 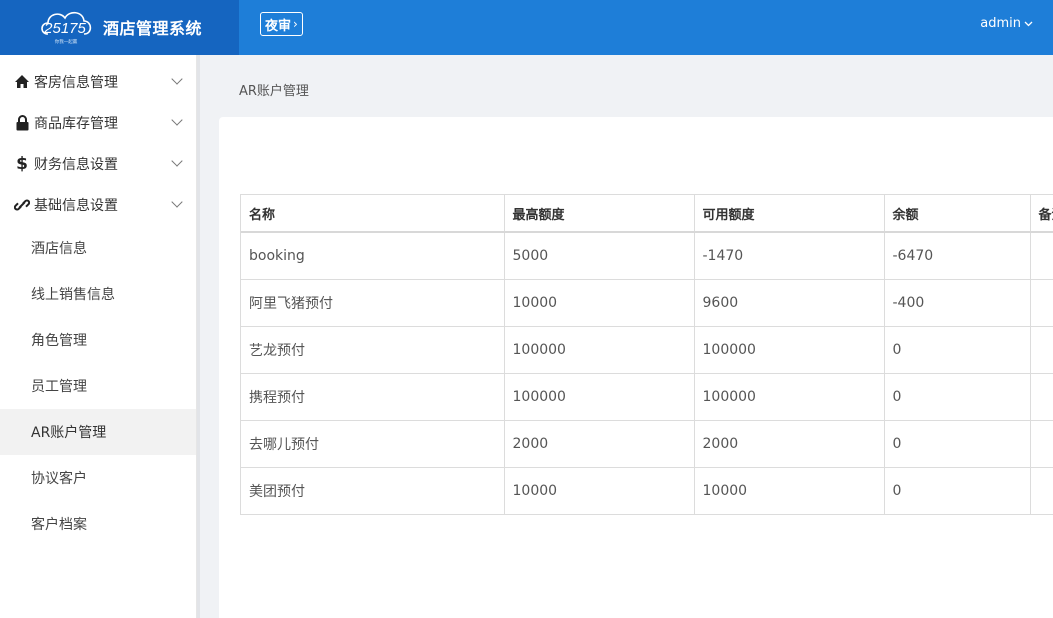 What do you see at coordinates (957, 303) in the screenshot?
I see `cell-balance: -400` at bounding box center [957, 303].